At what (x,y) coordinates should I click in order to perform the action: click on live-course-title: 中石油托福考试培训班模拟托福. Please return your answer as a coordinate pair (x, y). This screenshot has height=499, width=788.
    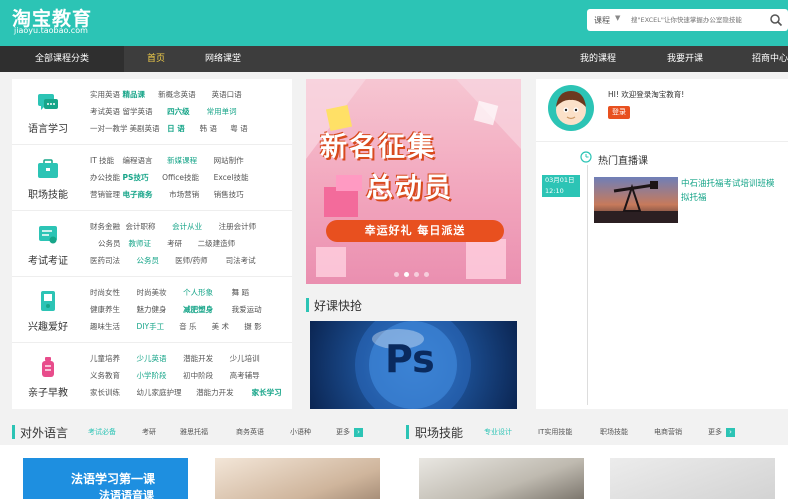
    Looking at the image, I should click on (731, 191).